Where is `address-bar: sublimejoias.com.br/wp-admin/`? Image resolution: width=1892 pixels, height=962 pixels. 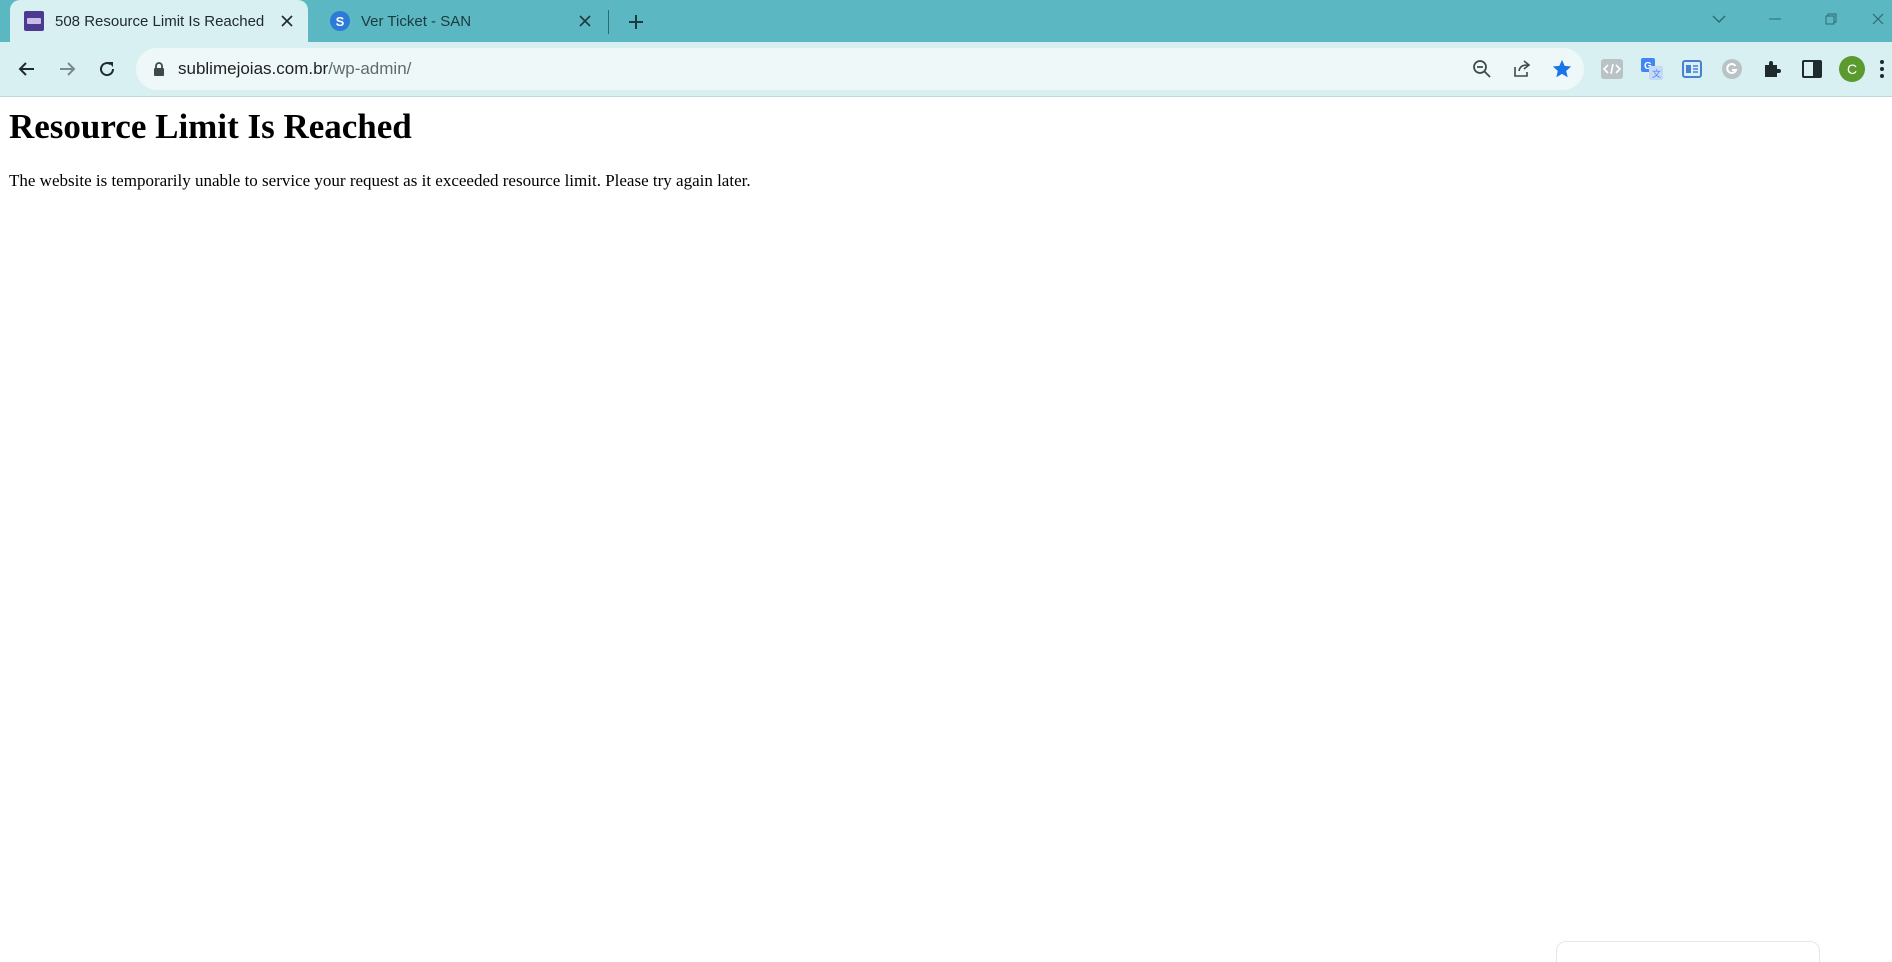 address-bar: sublimejoias.com.br/wp-admin/ is located at coordinates (860, 69).